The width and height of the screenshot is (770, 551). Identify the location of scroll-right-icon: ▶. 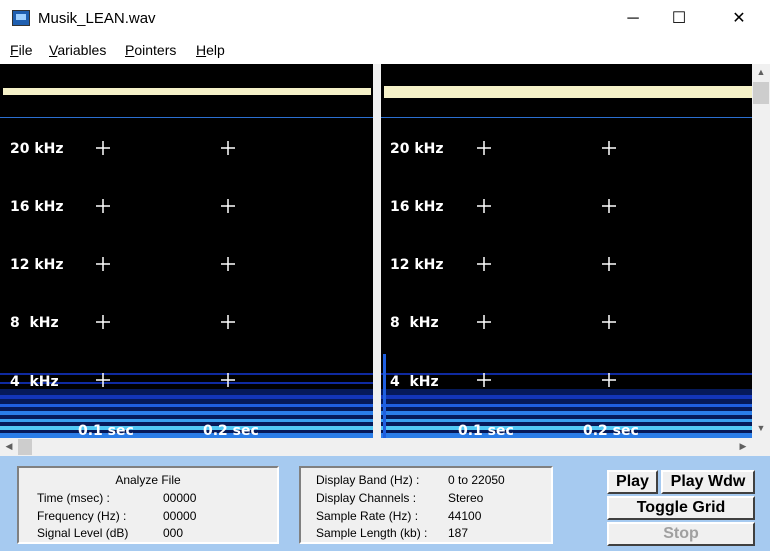
(743, 446).